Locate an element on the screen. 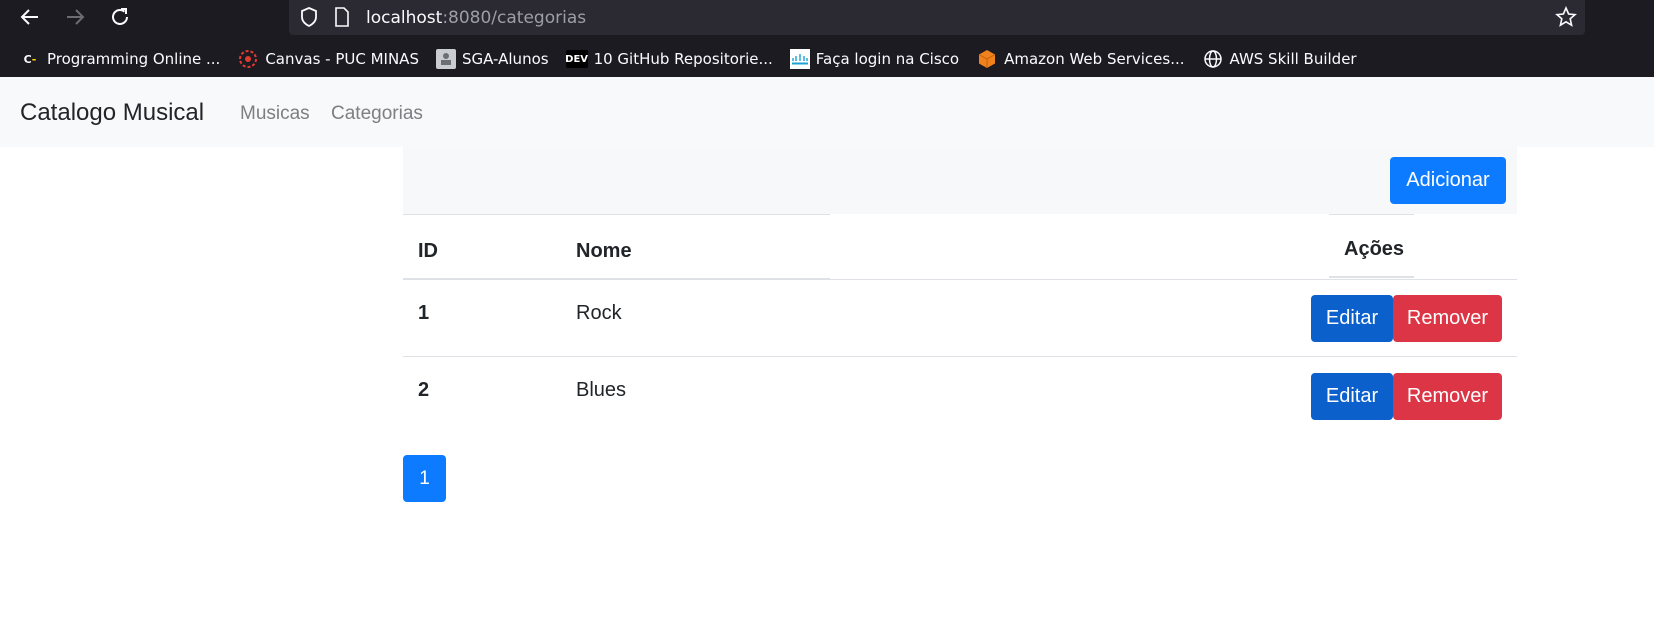 This screenshot has height=639, width=1654. bookmark-label: Faça login na Cisco is located at coordinates (887, 59).